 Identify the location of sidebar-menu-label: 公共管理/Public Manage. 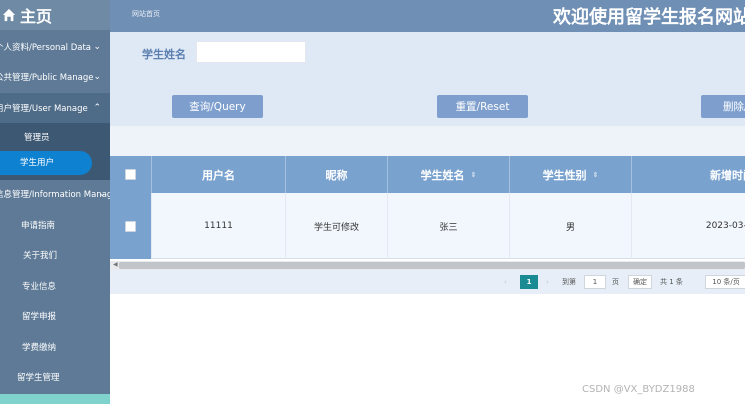
(47, 78).